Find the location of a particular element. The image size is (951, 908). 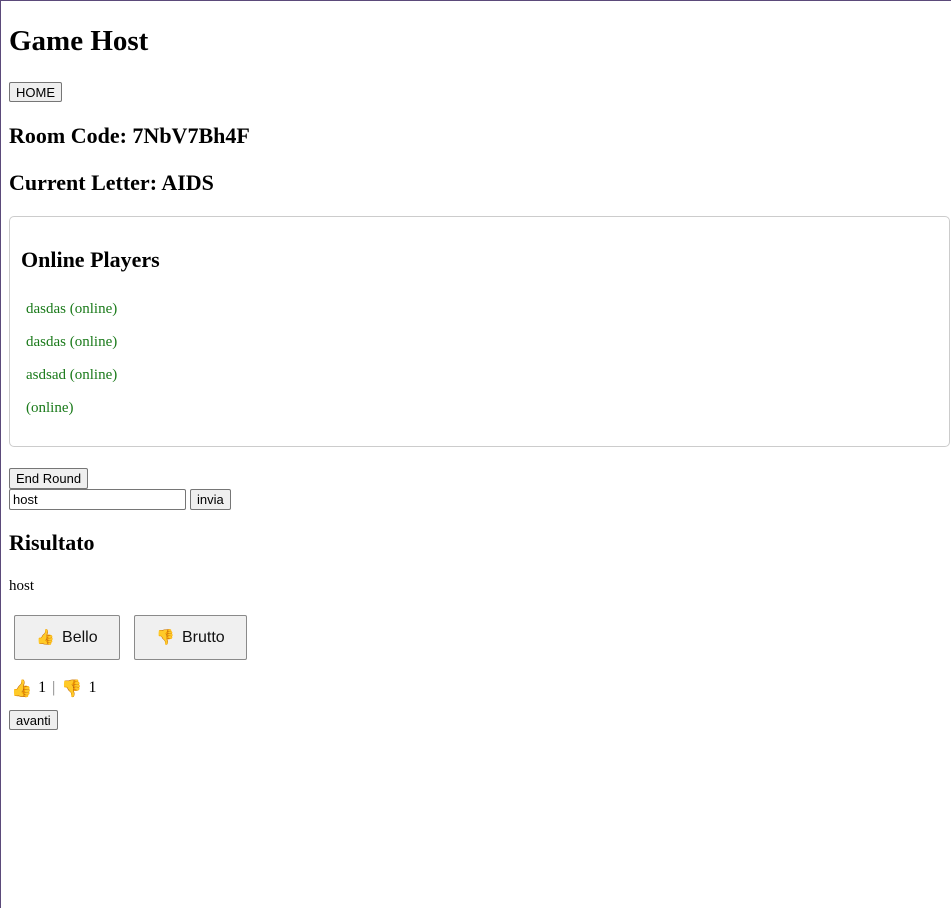

dislike-count: 1 is located at coordinates (92, 687).